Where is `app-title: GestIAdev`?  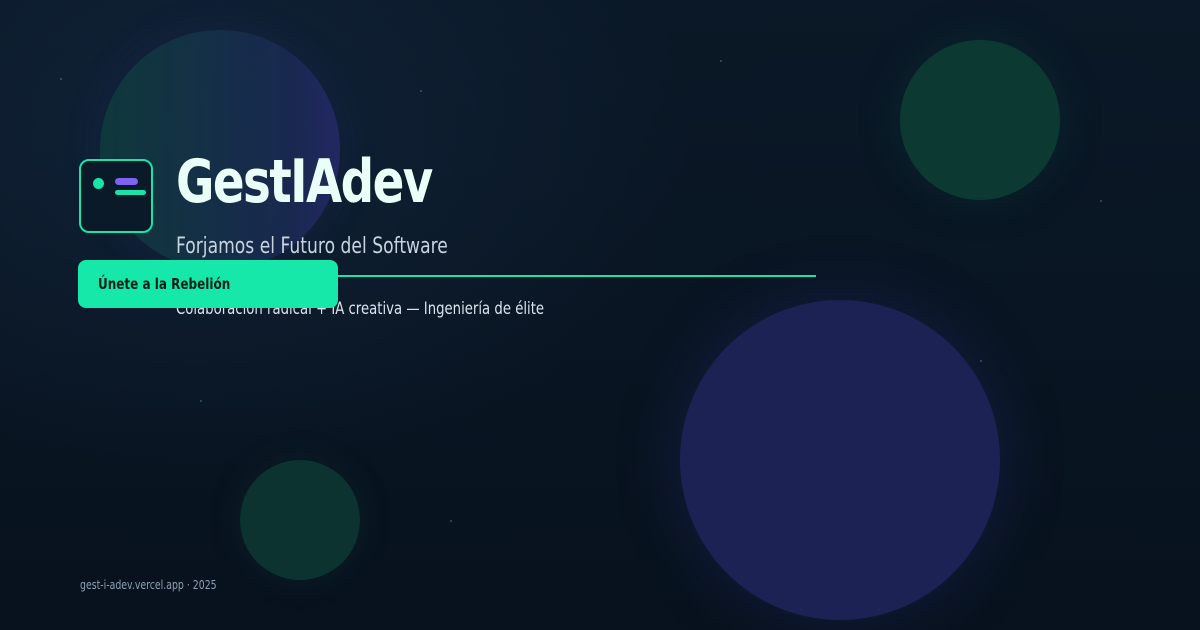
app-title: GestIAdev is located at coordinates (304, 182).